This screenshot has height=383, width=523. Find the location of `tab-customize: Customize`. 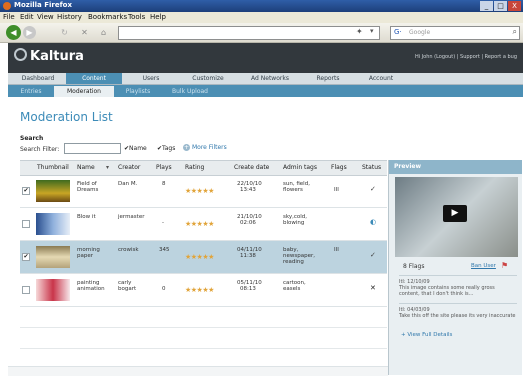

tab-customize: Customize is located at coordinates (208, 78).